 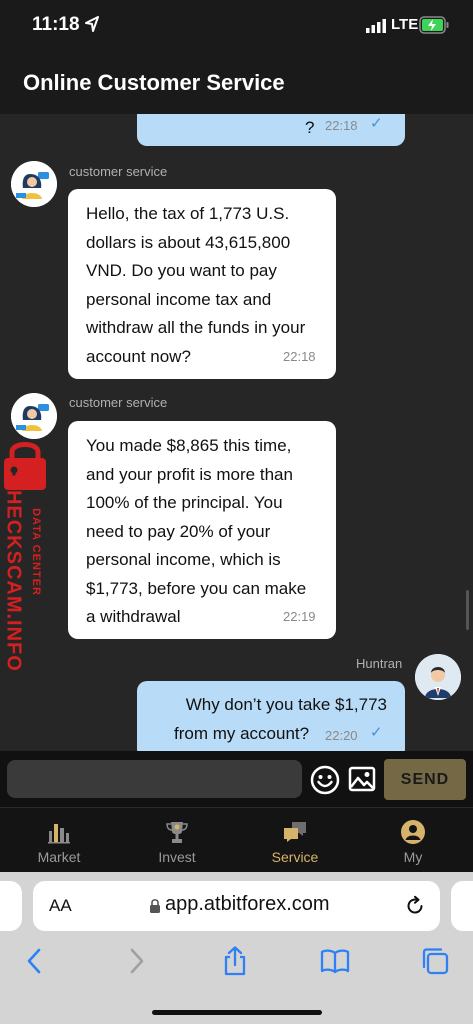 I want to click on message-line: Why don’t you take $1,773, so click(x=286, y=704).